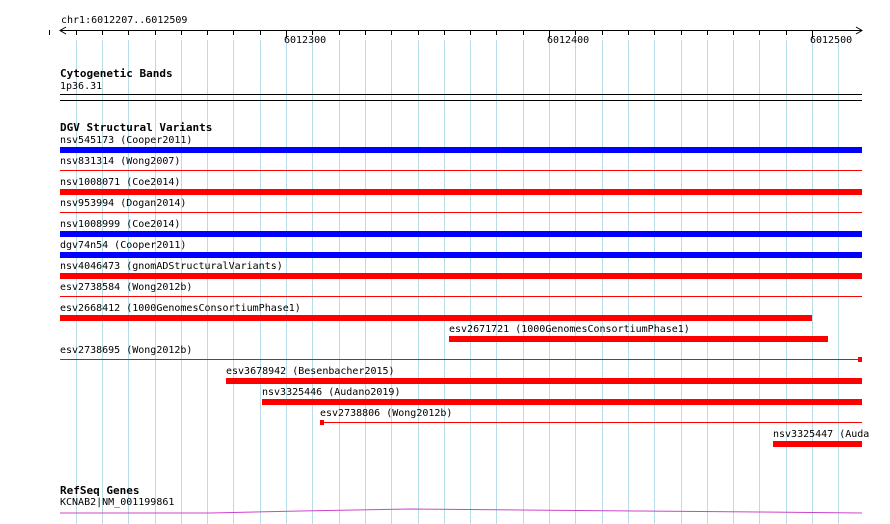  What do you see at coordinates (126, 287) in the screenshot?
I see `dgv-feature-label: esv2738584 (Wong2012b)` at bounding box center [126, 287].